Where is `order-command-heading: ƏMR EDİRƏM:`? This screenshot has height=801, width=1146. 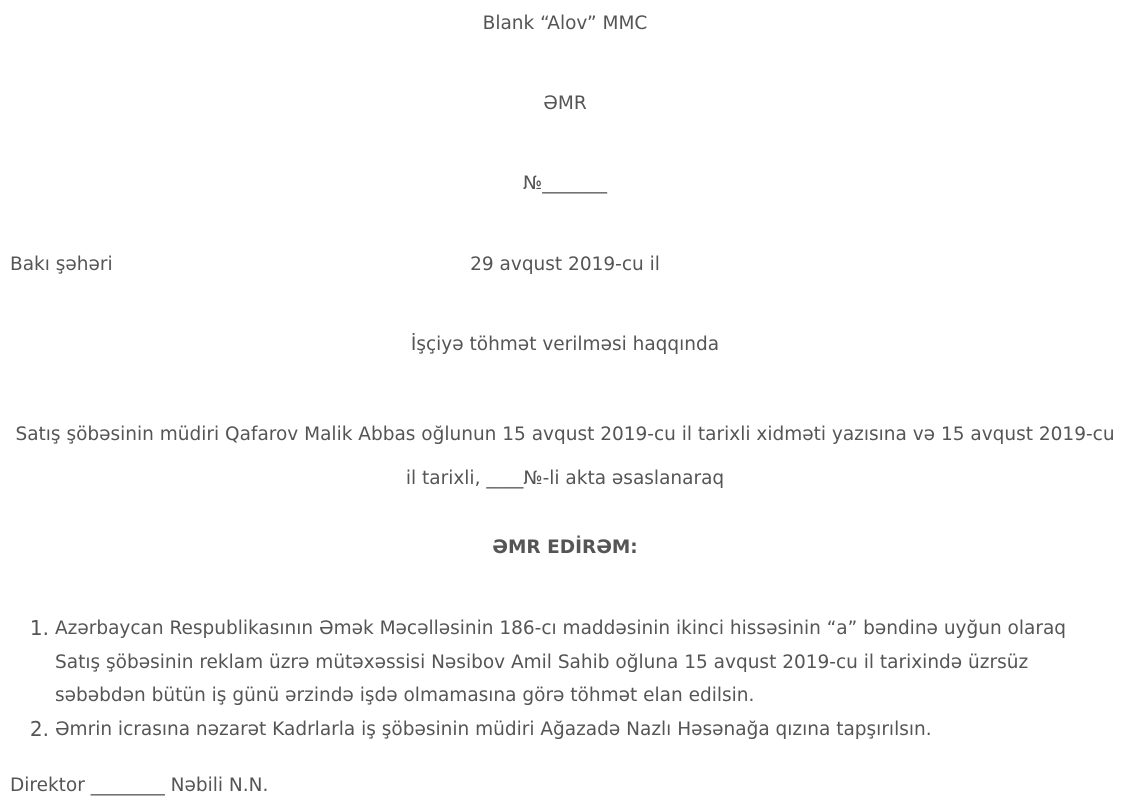 order-command-heading: ƏMR EDİRƏM: is located at coordinates (565, 547).